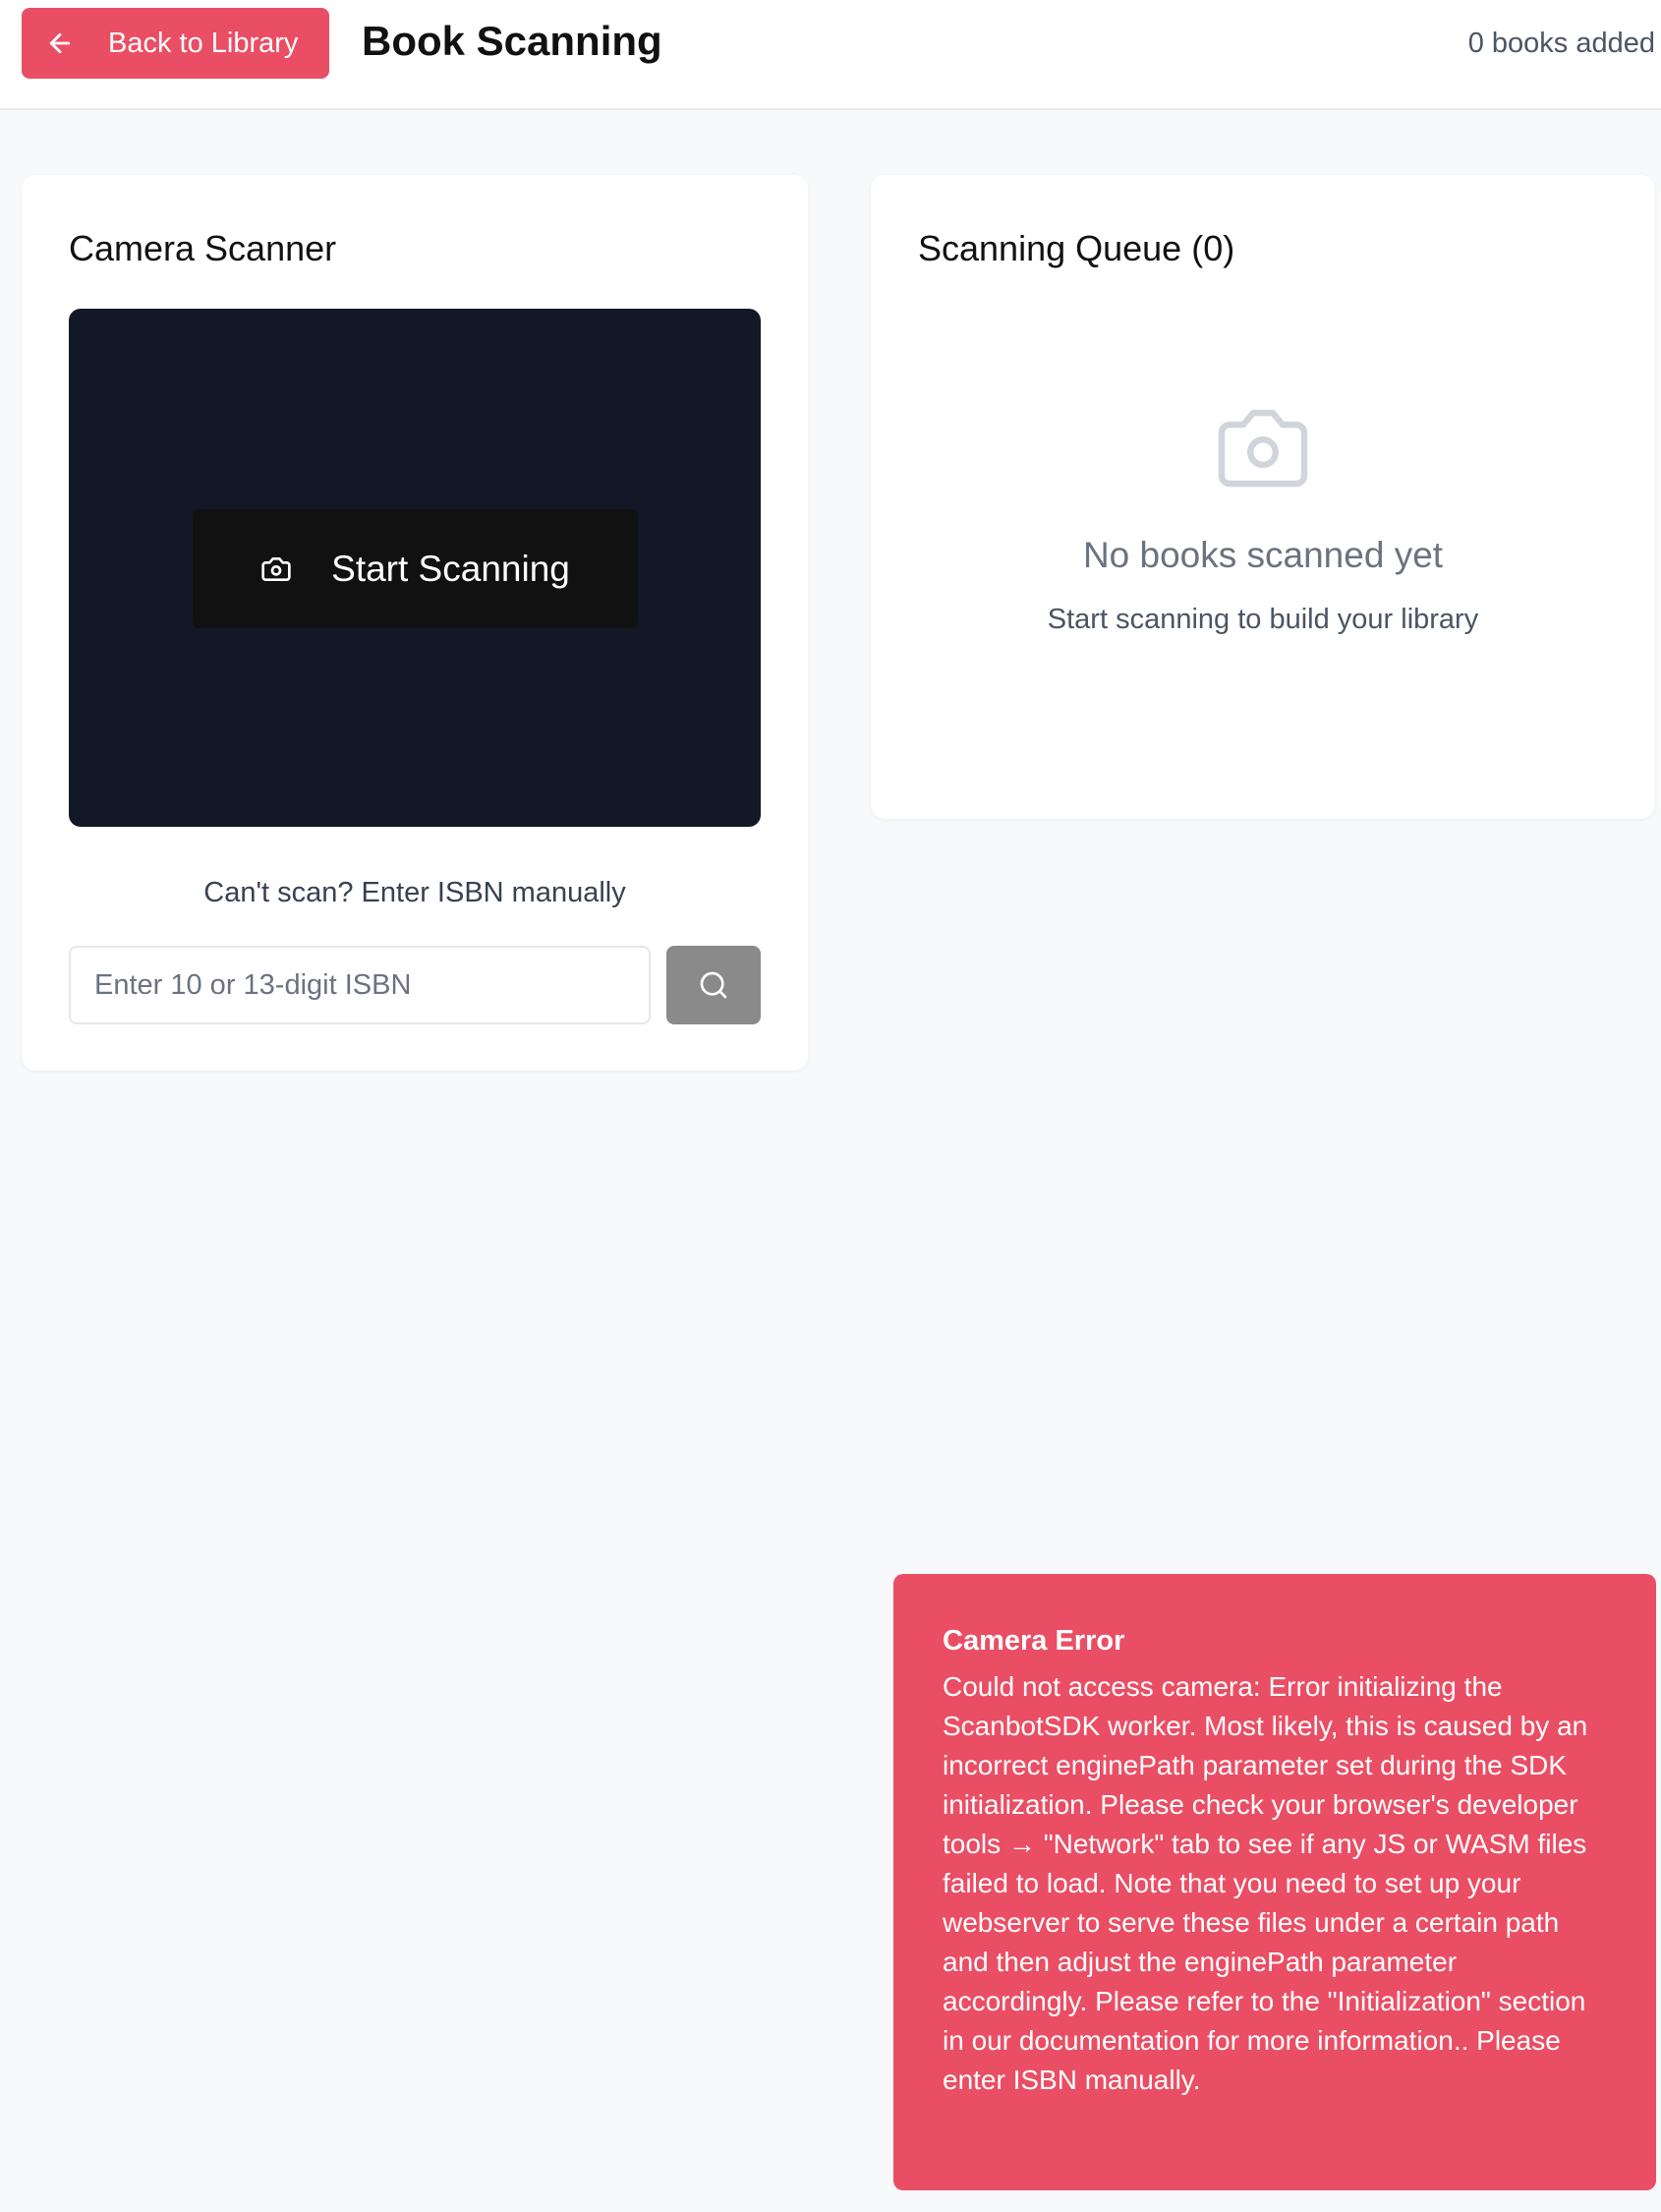 This screenshot has width=1661, height=2212. What do you see at coordinates (360, 985) in the screenshot?
I see `isbn-input` at bounding box center [360, 985].